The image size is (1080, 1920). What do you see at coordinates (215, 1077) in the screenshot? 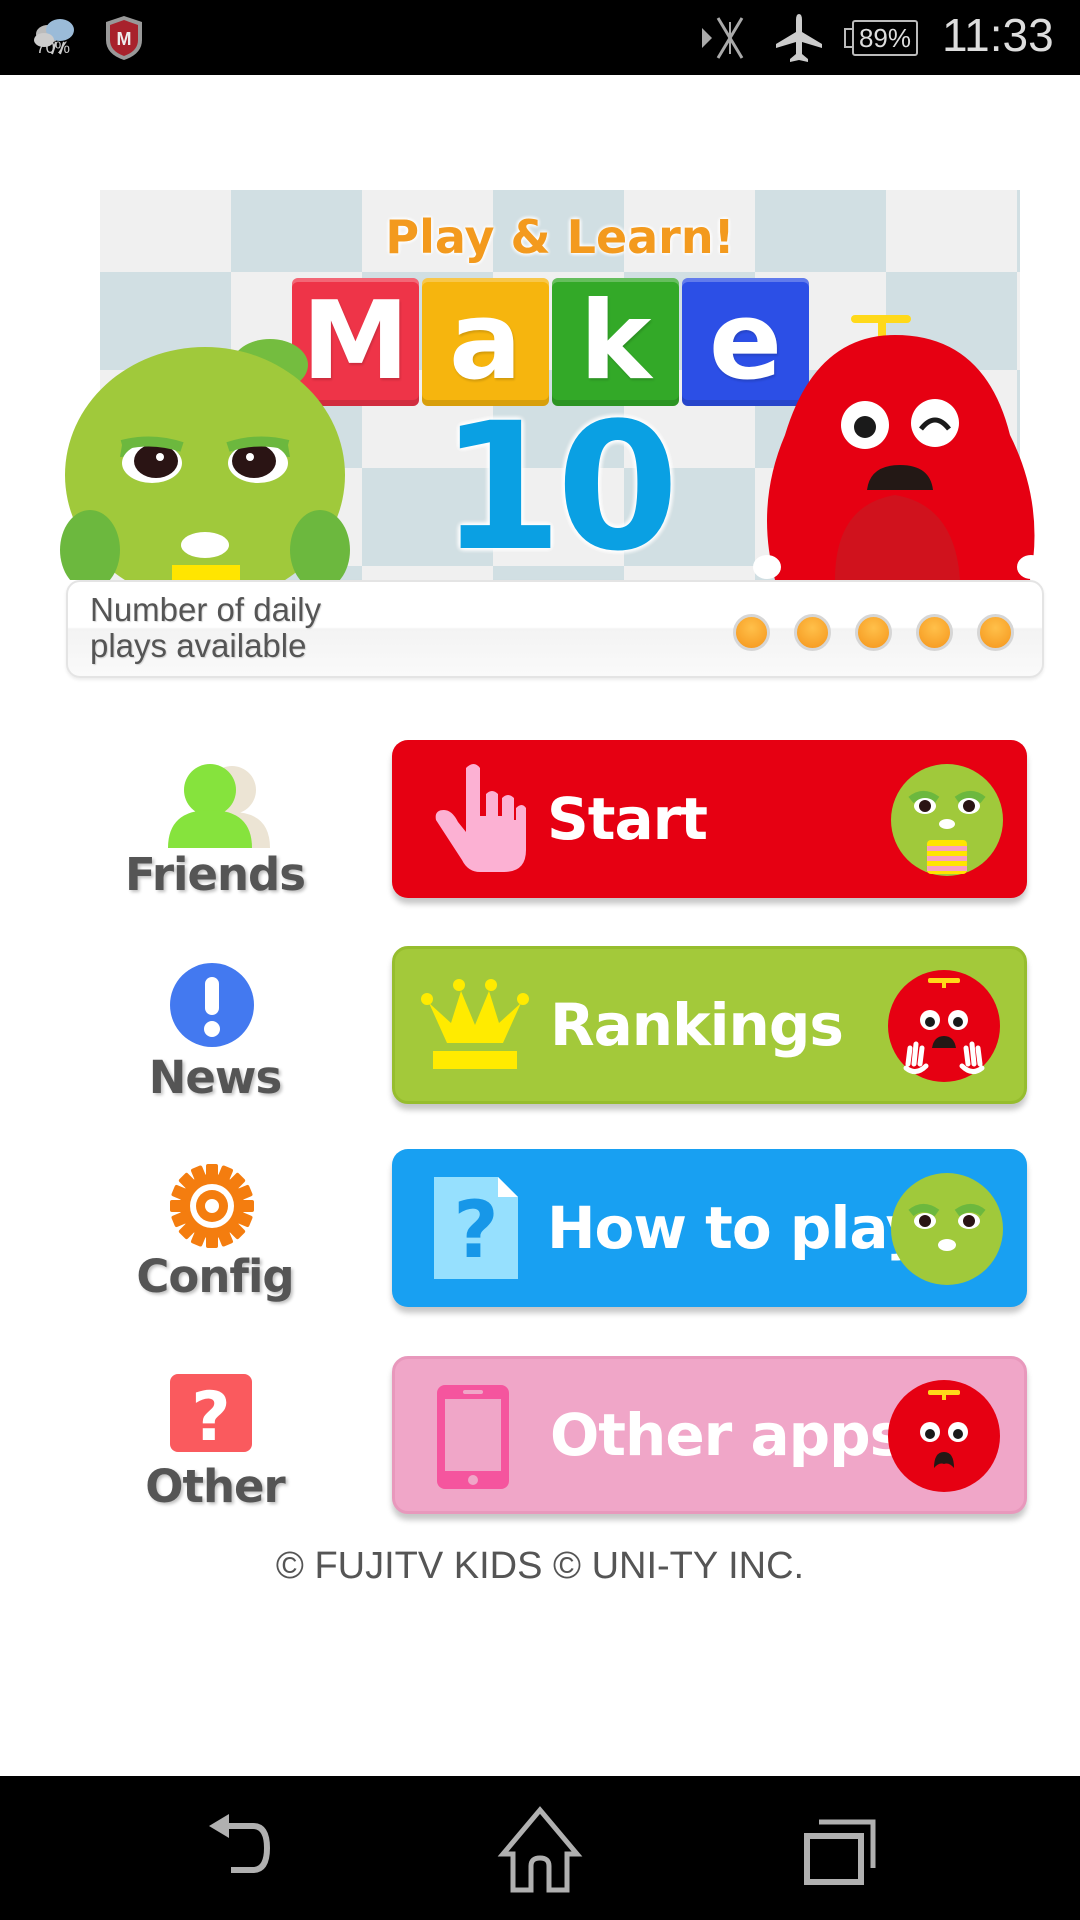
I see `news-label: News` at bounding box center [215, 1077].